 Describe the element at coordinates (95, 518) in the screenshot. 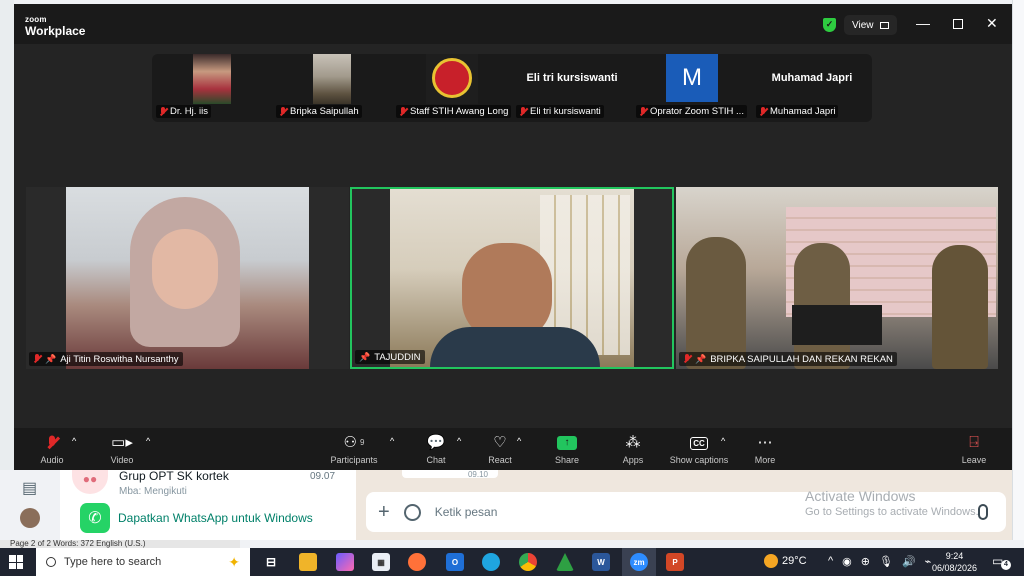

I see `whatsapp-logo-icon: ✆` at that location.